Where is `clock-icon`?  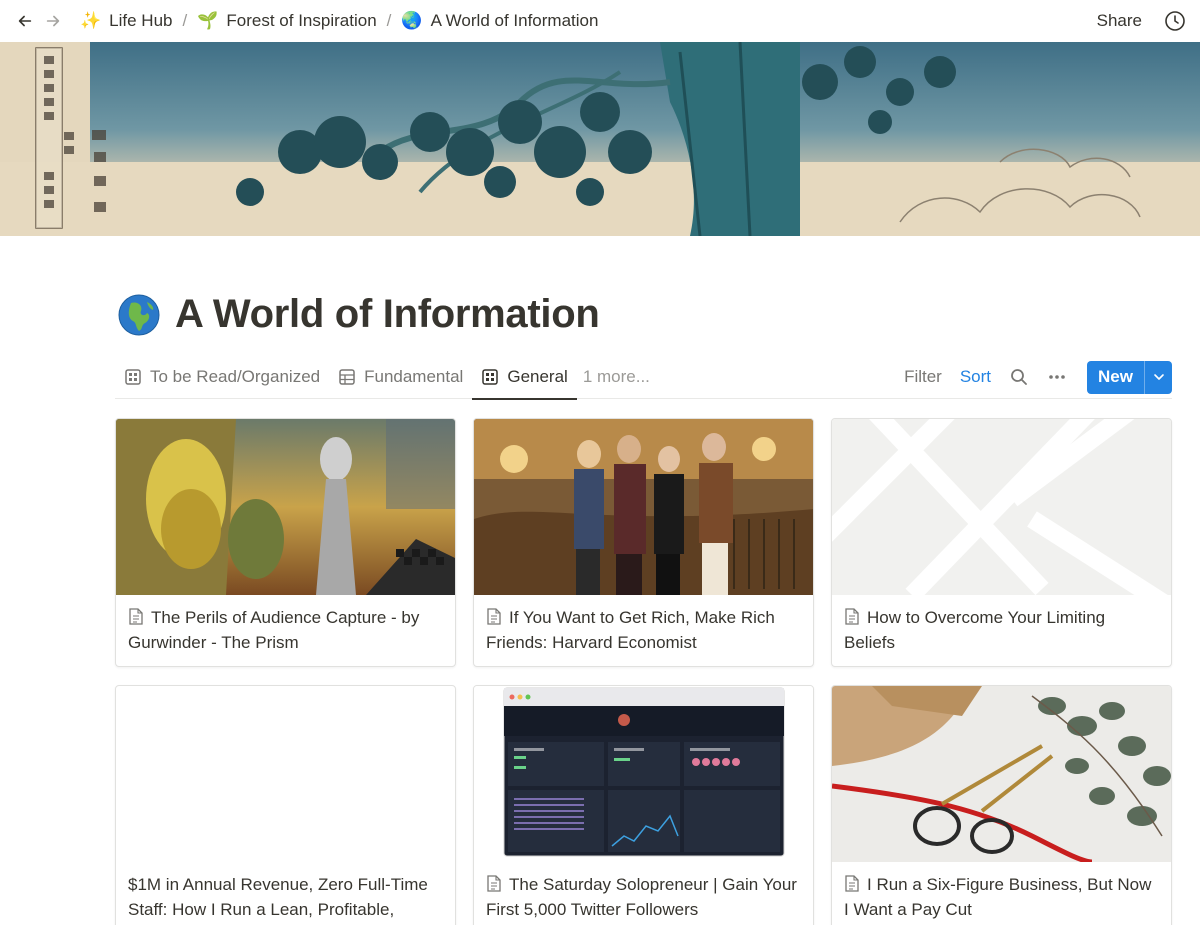 clock-icon is located at coordinates (1175, 21).